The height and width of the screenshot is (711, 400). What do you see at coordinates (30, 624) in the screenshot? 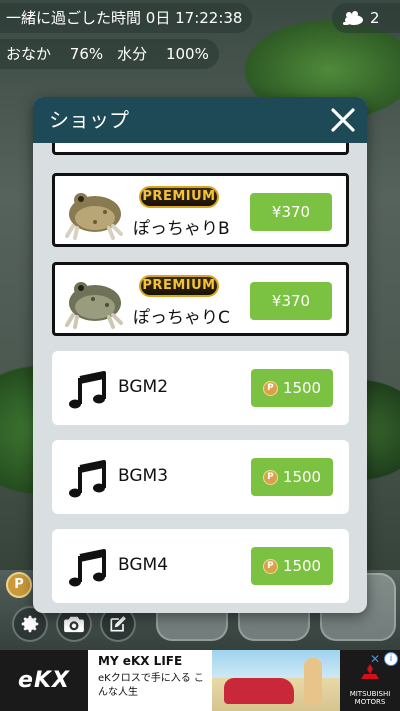
I see `gear-icon` at bounding box center [30, 624].